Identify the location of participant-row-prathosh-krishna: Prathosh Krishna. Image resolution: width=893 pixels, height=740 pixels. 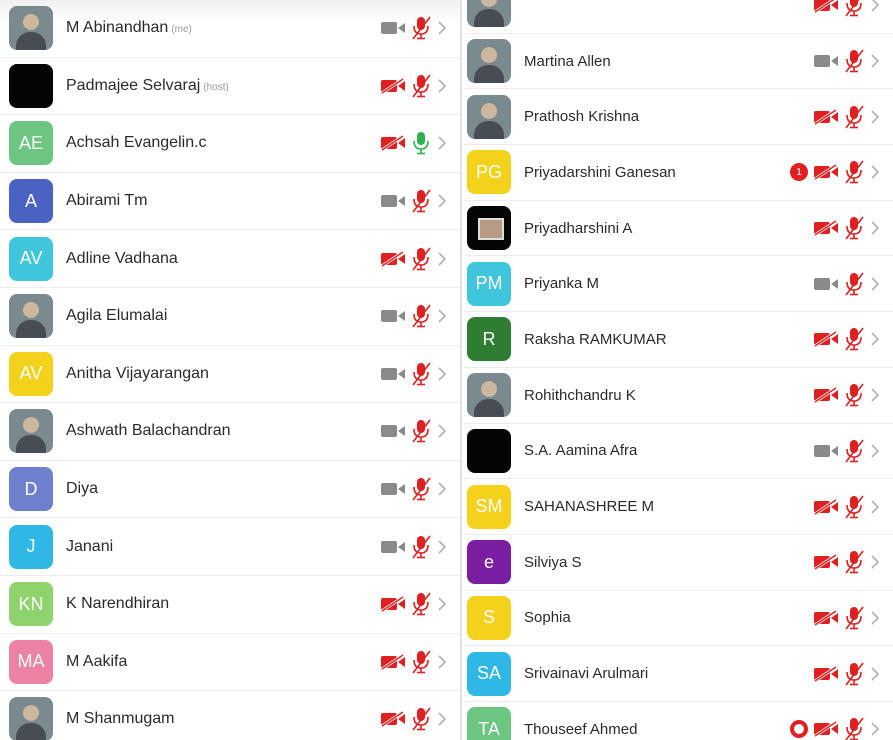
(678, 117).